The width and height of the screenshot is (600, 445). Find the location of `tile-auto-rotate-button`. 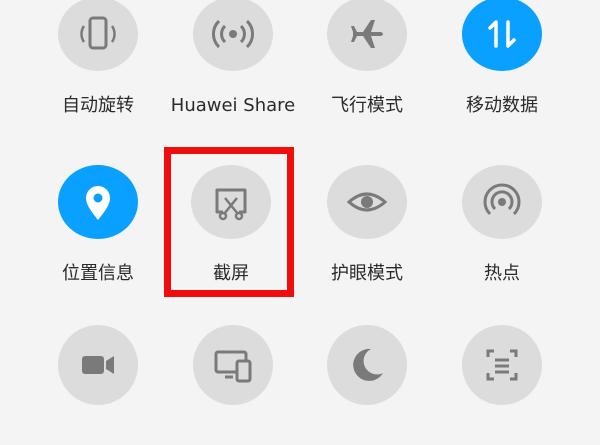

tile-auto-rotate-button is located at coordinates (98, 35).